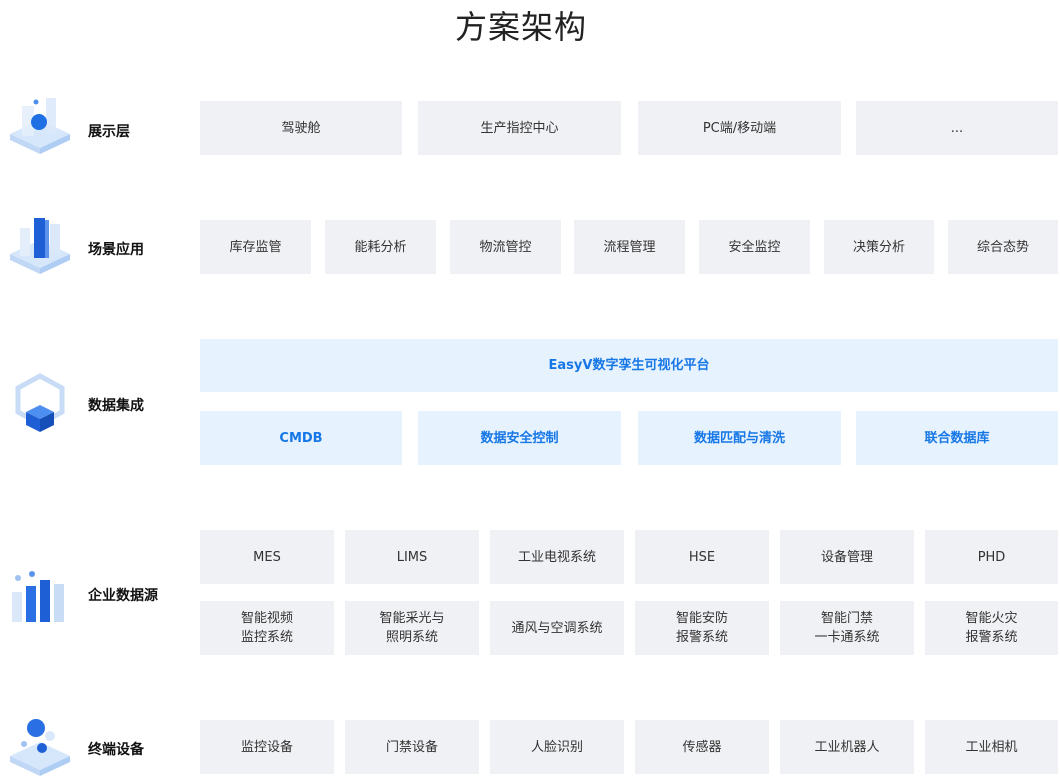 Image resolution: width=1060 pixels, height=780 pixels. What do you see at coordinates (739, 438) in the screenshot?
I see `integration-item: 数据匹配与清洗` at bounding box center [739, 438].